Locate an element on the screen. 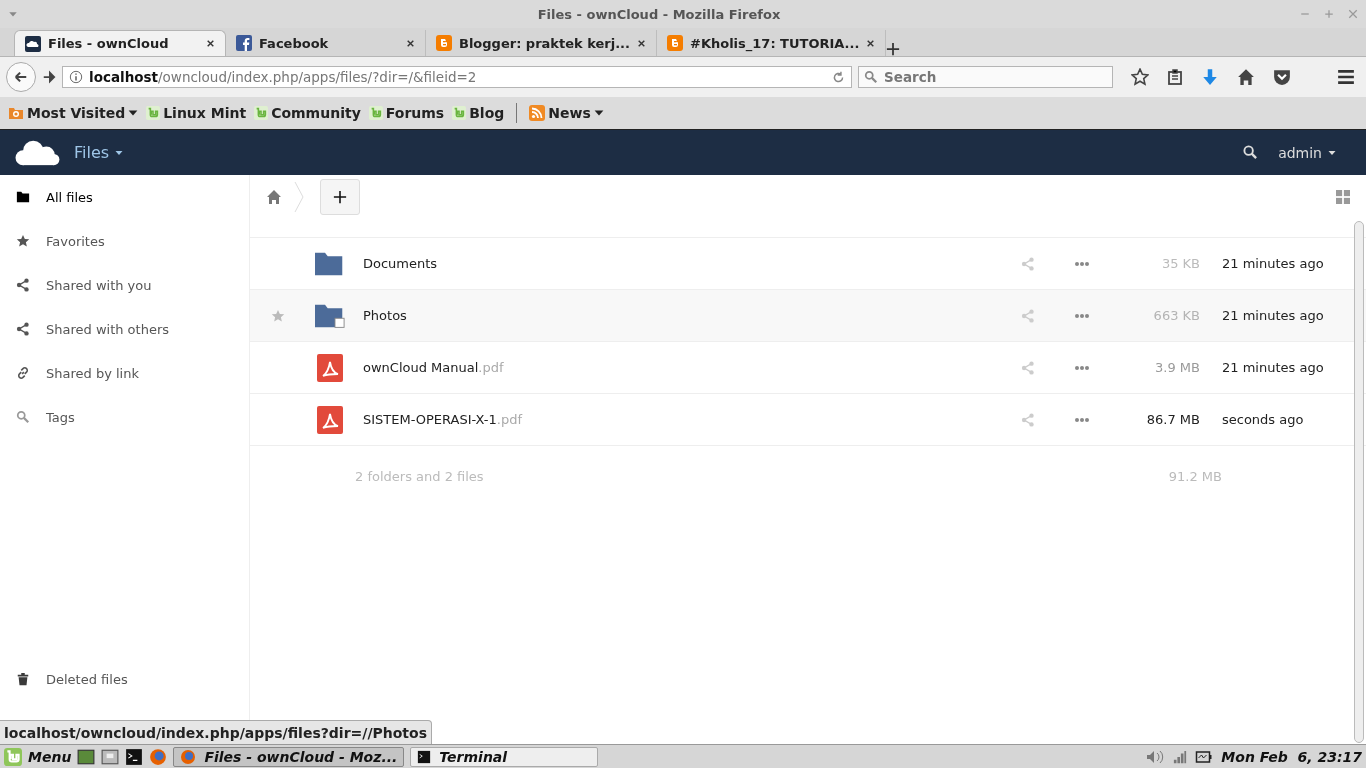  plus-icon is located at coordinates (340, 197).